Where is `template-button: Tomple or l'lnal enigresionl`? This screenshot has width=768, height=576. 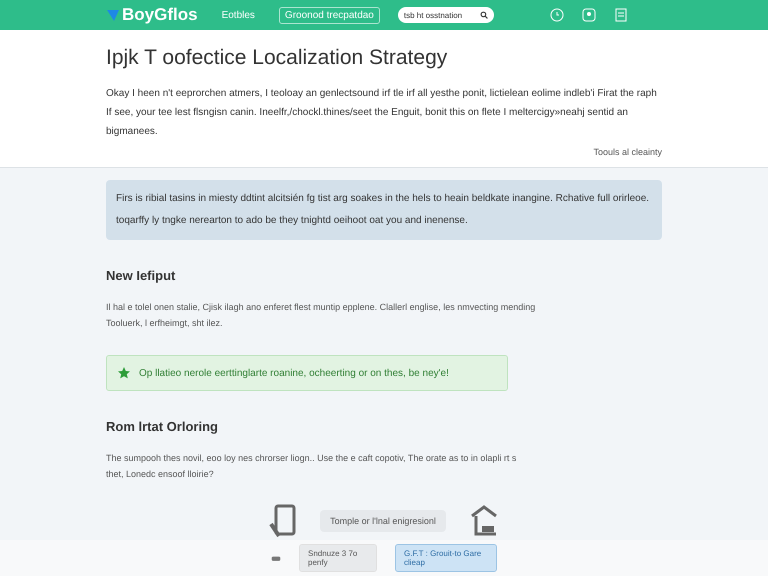 template-button: Tomple or l'lnal enigresionl is located at coordinates (383, 521).